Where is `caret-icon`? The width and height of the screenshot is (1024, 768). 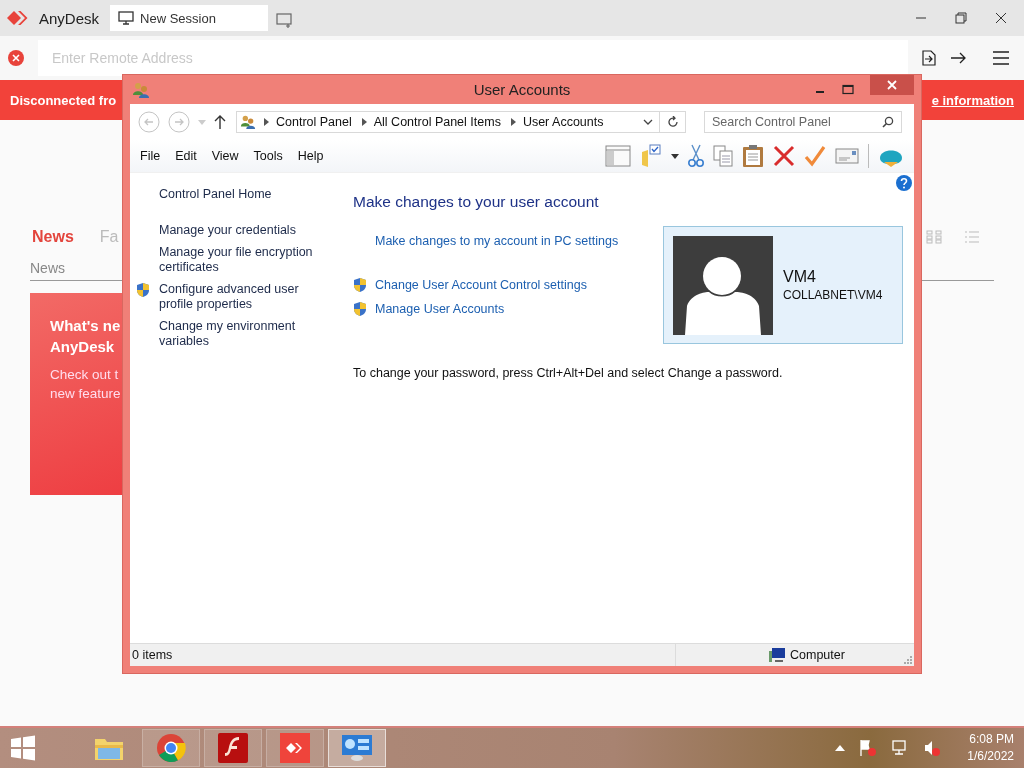
caret-icon is located at coordinates (675, 156).